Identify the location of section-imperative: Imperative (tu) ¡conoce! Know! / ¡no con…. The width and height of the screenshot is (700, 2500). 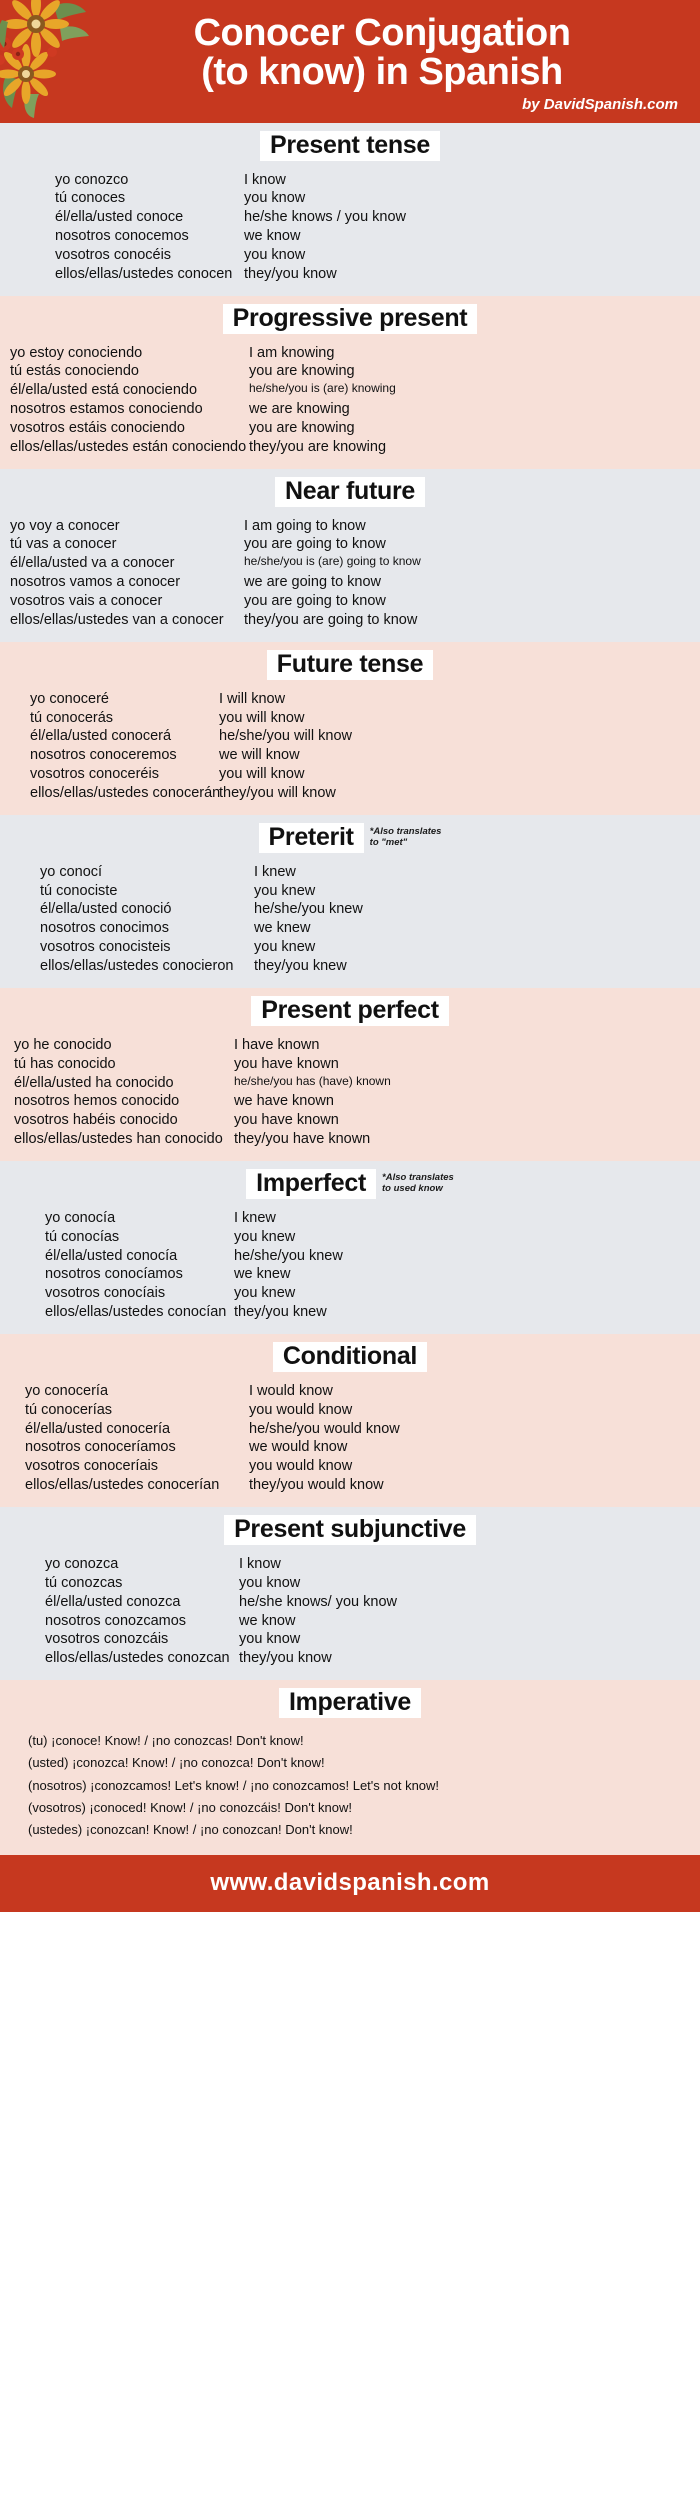
(350, 1768).